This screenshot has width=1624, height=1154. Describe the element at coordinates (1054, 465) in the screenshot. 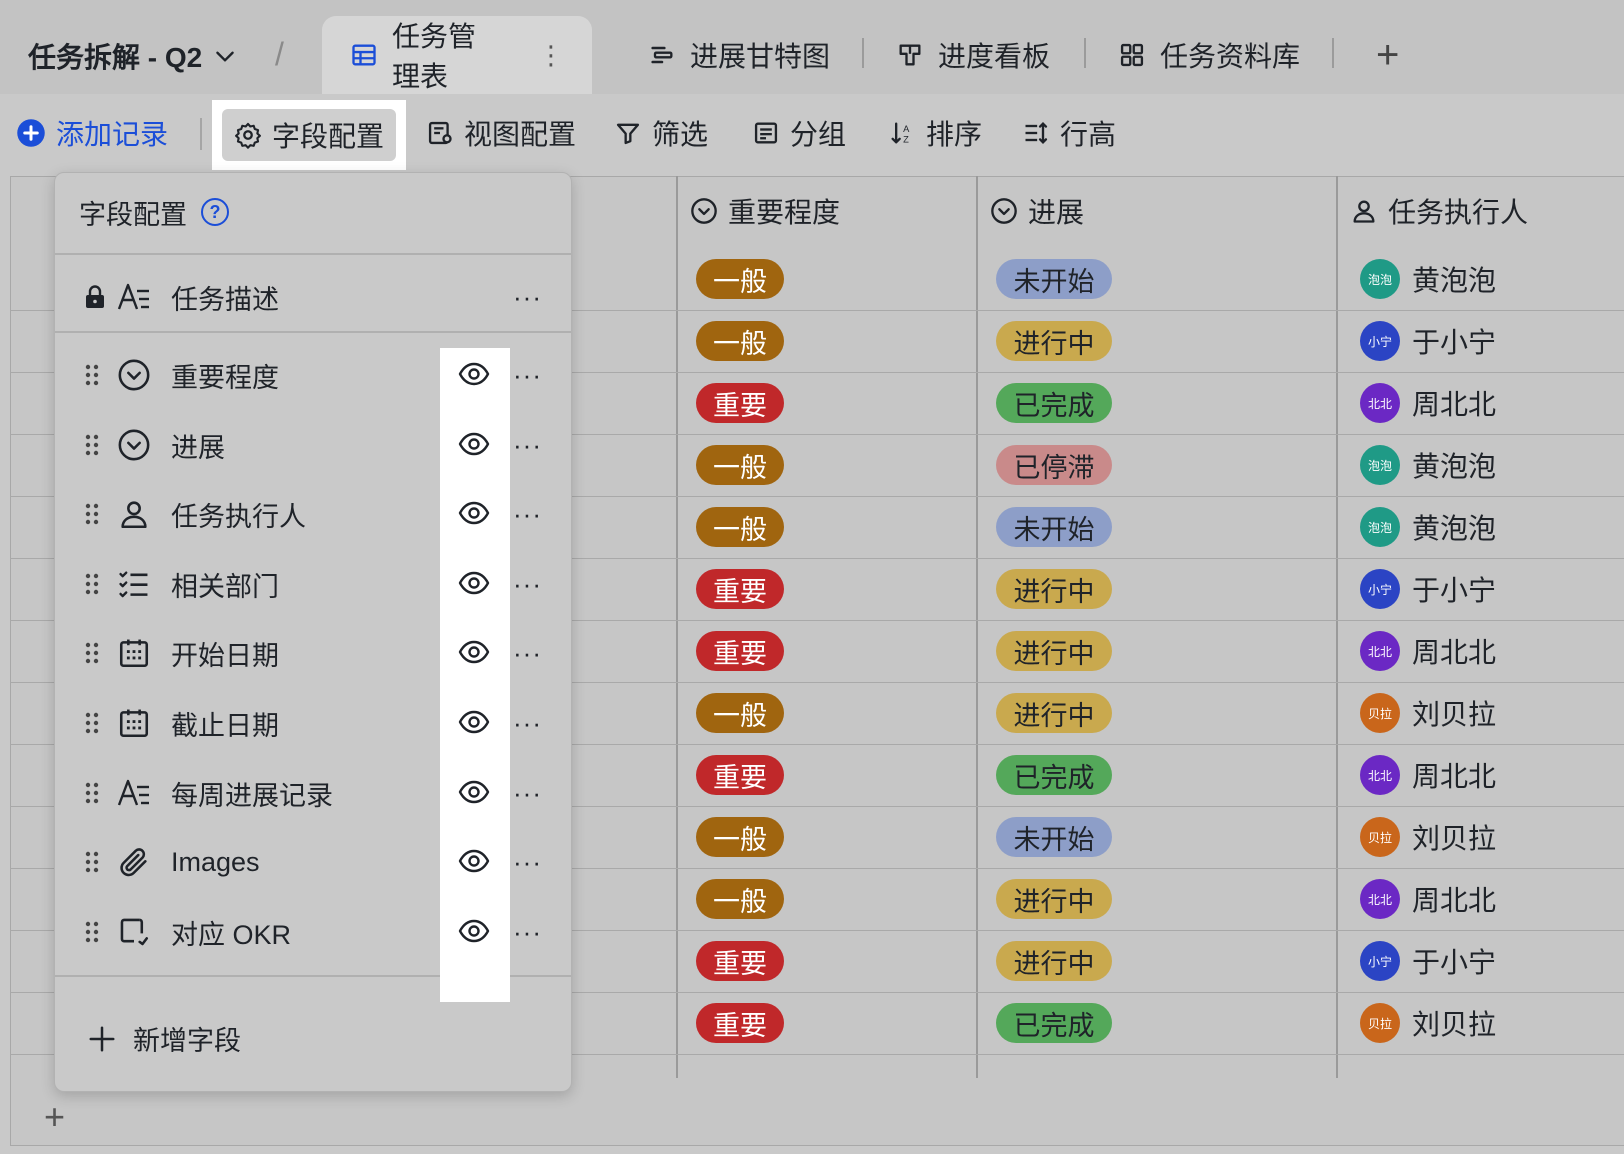

I see `progress-tag: 已停滞` at that location.